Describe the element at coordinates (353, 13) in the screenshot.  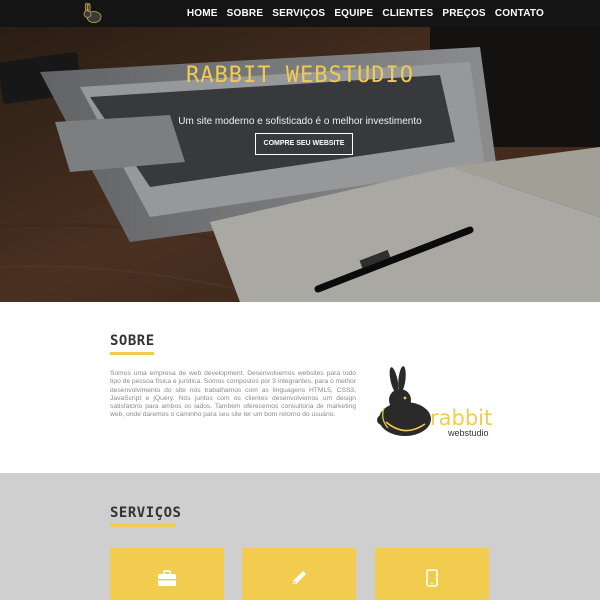
I see `nav-item-equipe: Equipe` at that location.